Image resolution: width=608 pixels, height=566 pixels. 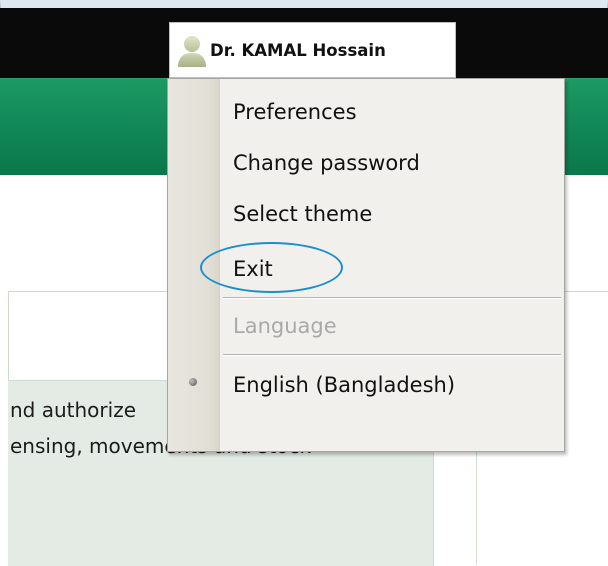 What do you see at coordinates (326, 163) in the screenshot?
I see `menu-item-change-password: Change password` at bounding box center [326, 163].